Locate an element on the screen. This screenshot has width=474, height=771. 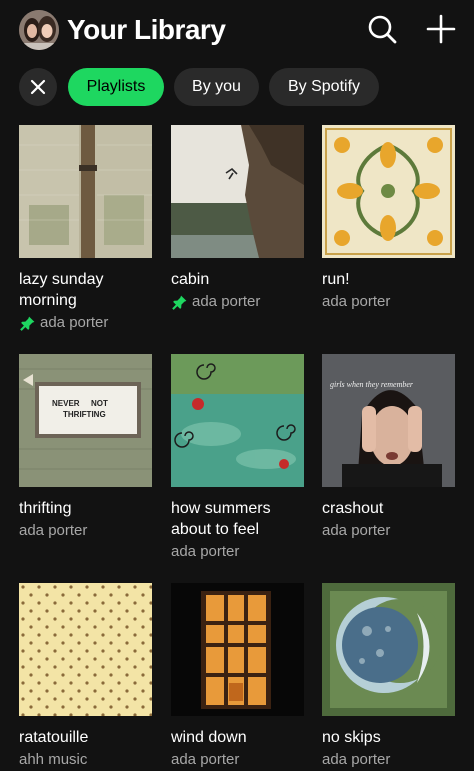
playlist-cover: NEVER NOT THRIFTING is located at coordinates (85, 420).